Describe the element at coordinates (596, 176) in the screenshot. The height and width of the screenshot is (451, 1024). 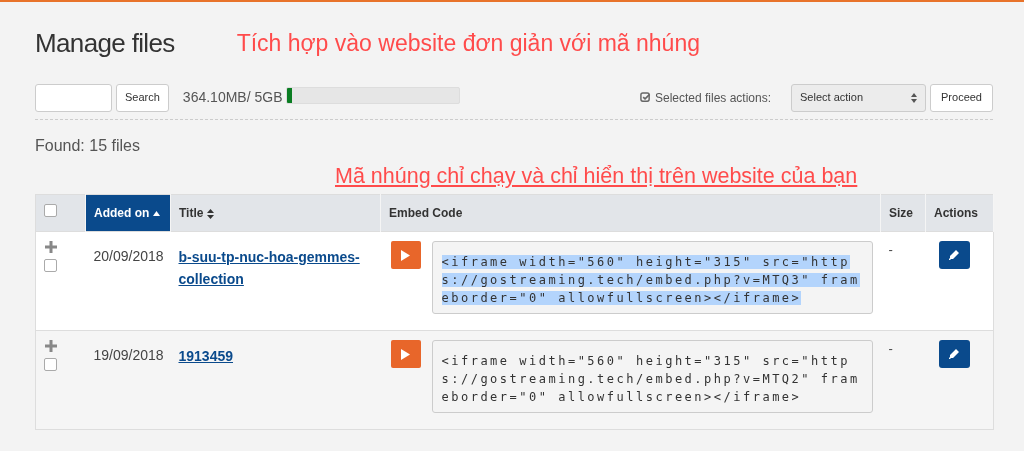
I see `annotation-text: Mã nhúng chỉ chạy và chỉ hiển thị trên website của bạn` at that location.